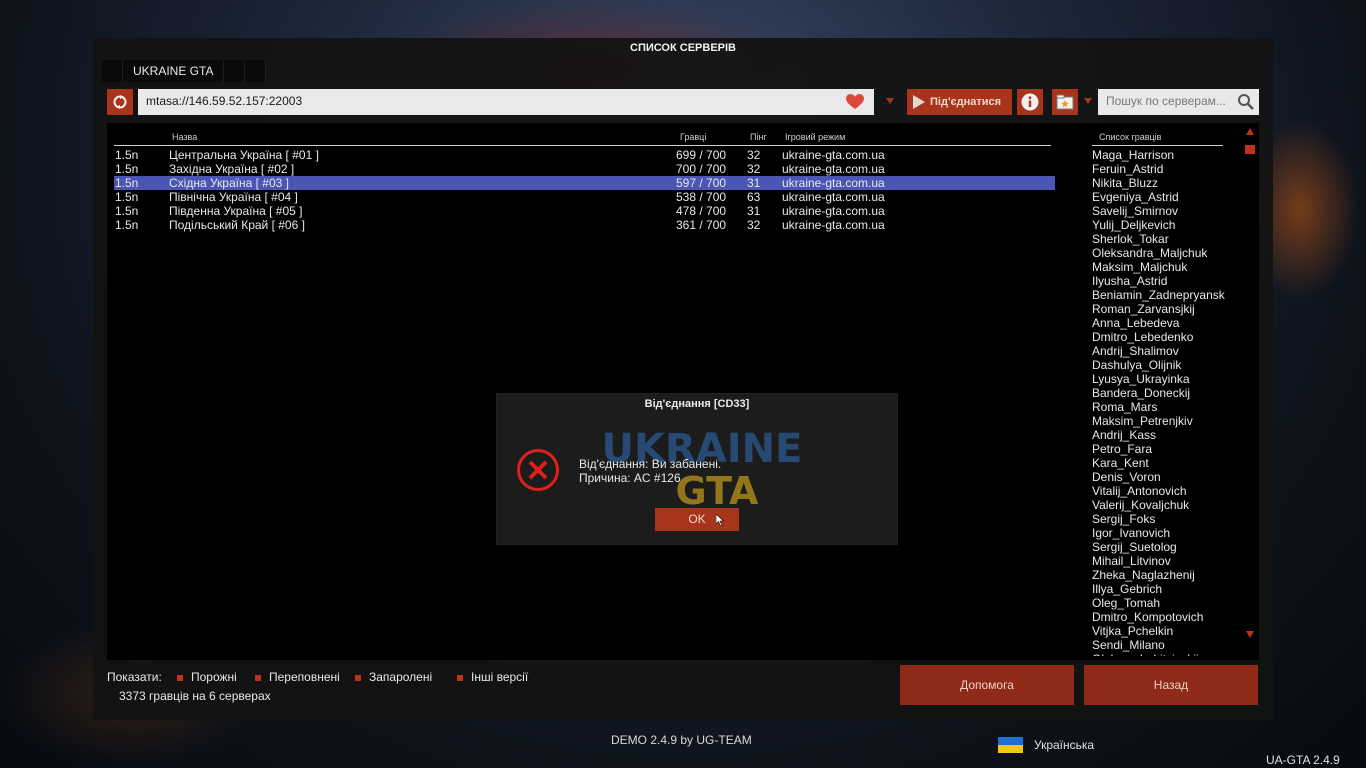 The image size is (1366, 768). What do you see at coordinates (174, 71) in the screenshot?
I see `tab-ukraine-gta: UKRAINE GTA` at bounding box center [174, 71].